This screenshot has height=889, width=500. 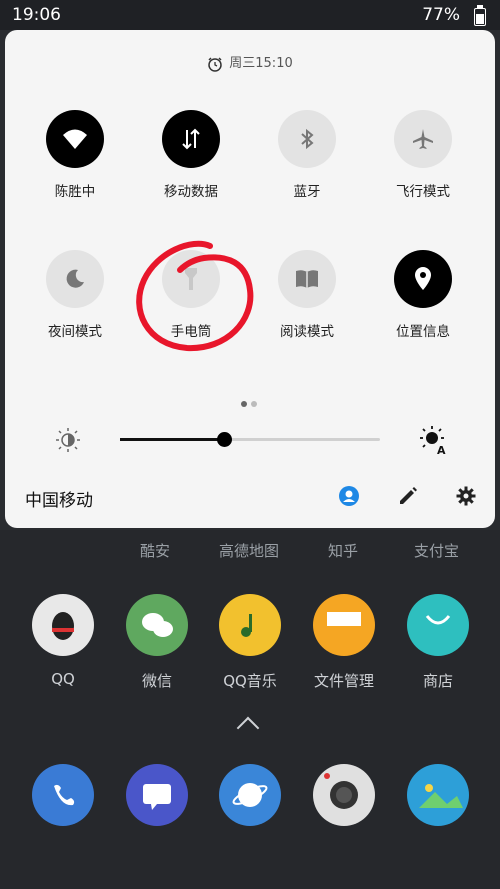 What do you see at coordinates (307, 139) in the screenshot?
I see `bluetooth-icon` at bounding box center [307, 139].